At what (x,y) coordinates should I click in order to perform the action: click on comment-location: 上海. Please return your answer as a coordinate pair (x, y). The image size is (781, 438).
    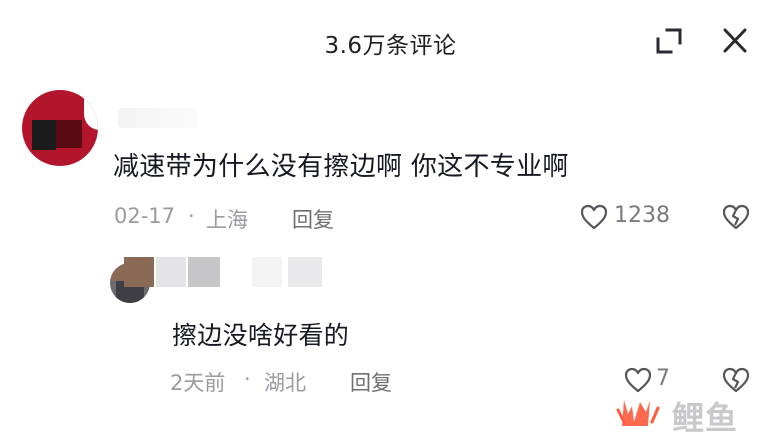
    Looking at the image, I should click on (227, 220).